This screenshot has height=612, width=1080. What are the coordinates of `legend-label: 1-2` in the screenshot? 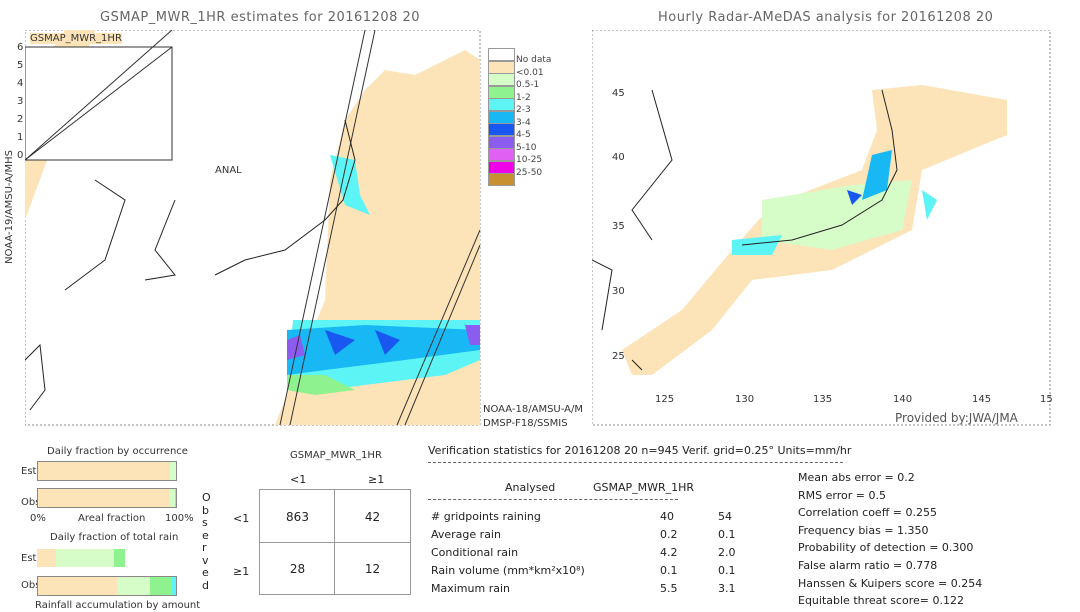 It's located at (523, 97).